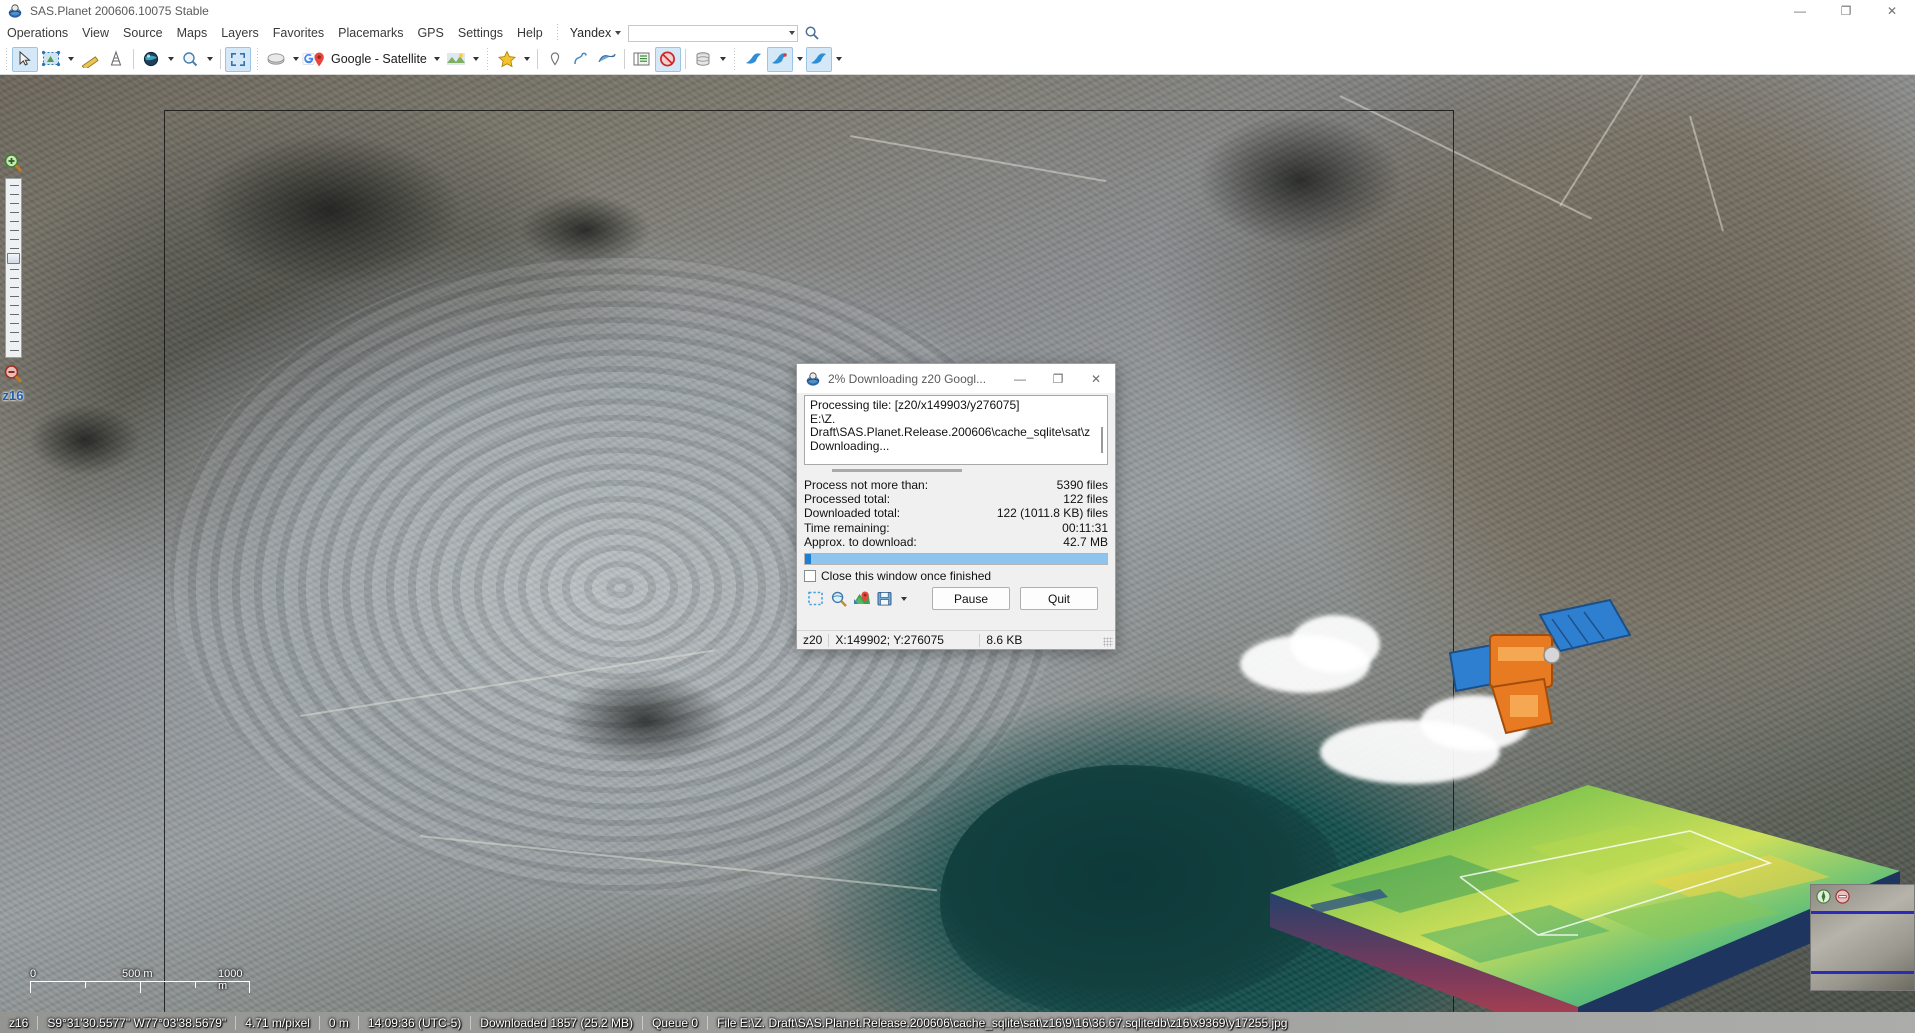  What do you see at coordinates (1059, 599) in the screenshot?
I see `quit-button: Quit` at bounding box center [1059, 599].